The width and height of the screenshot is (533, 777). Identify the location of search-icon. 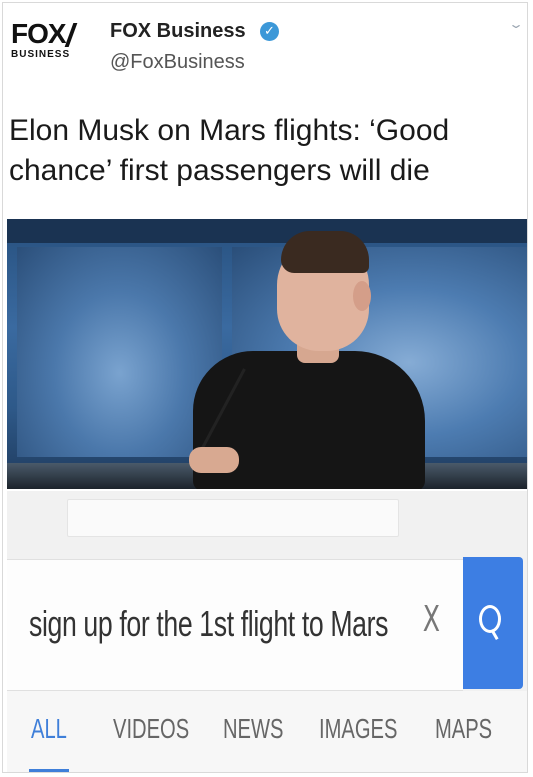
(490, 619).